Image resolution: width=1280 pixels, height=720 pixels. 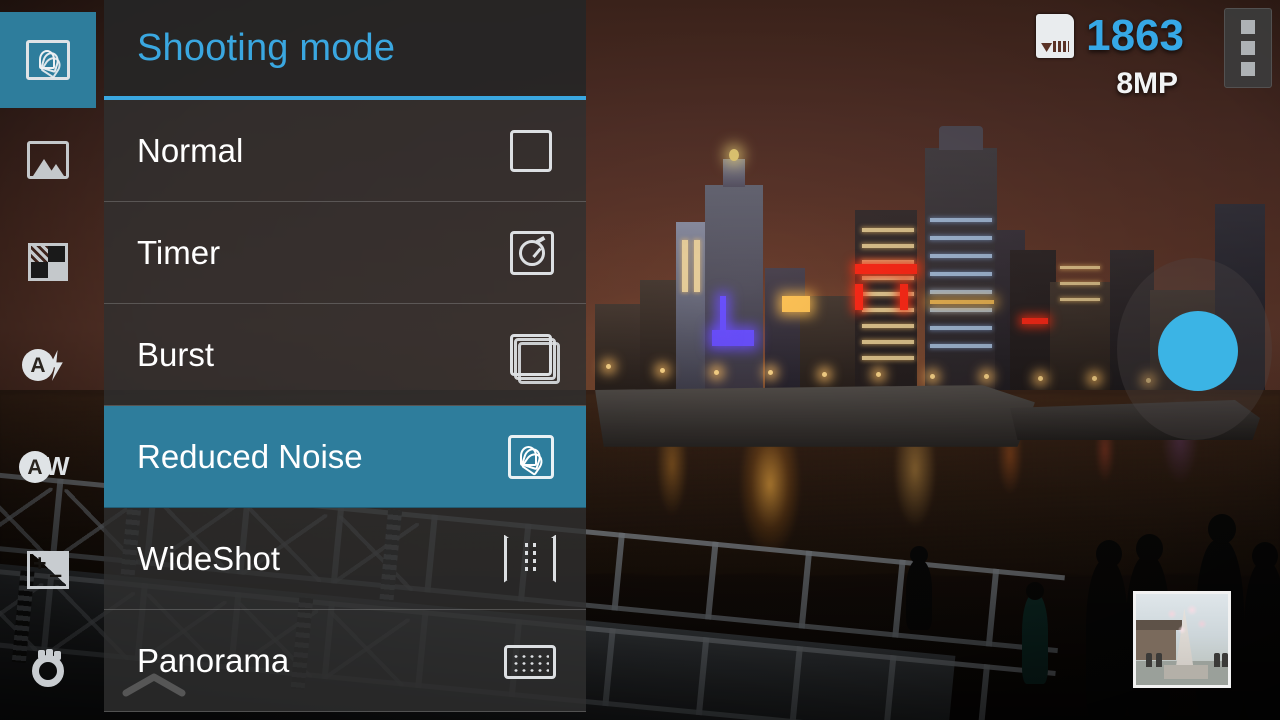 I want to click on rail-item-settings, so click(x=48, y=670).